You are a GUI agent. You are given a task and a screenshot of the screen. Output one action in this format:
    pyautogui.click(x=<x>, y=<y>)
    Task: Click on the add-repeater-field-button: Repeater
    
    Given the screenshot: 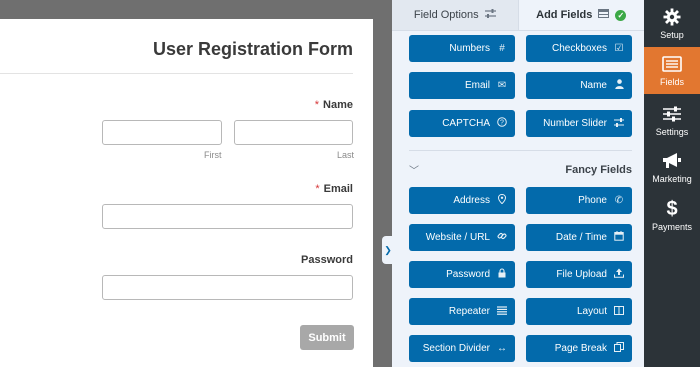 What is the action you would take?
    pyautogui.click(x=462, y=311)
    